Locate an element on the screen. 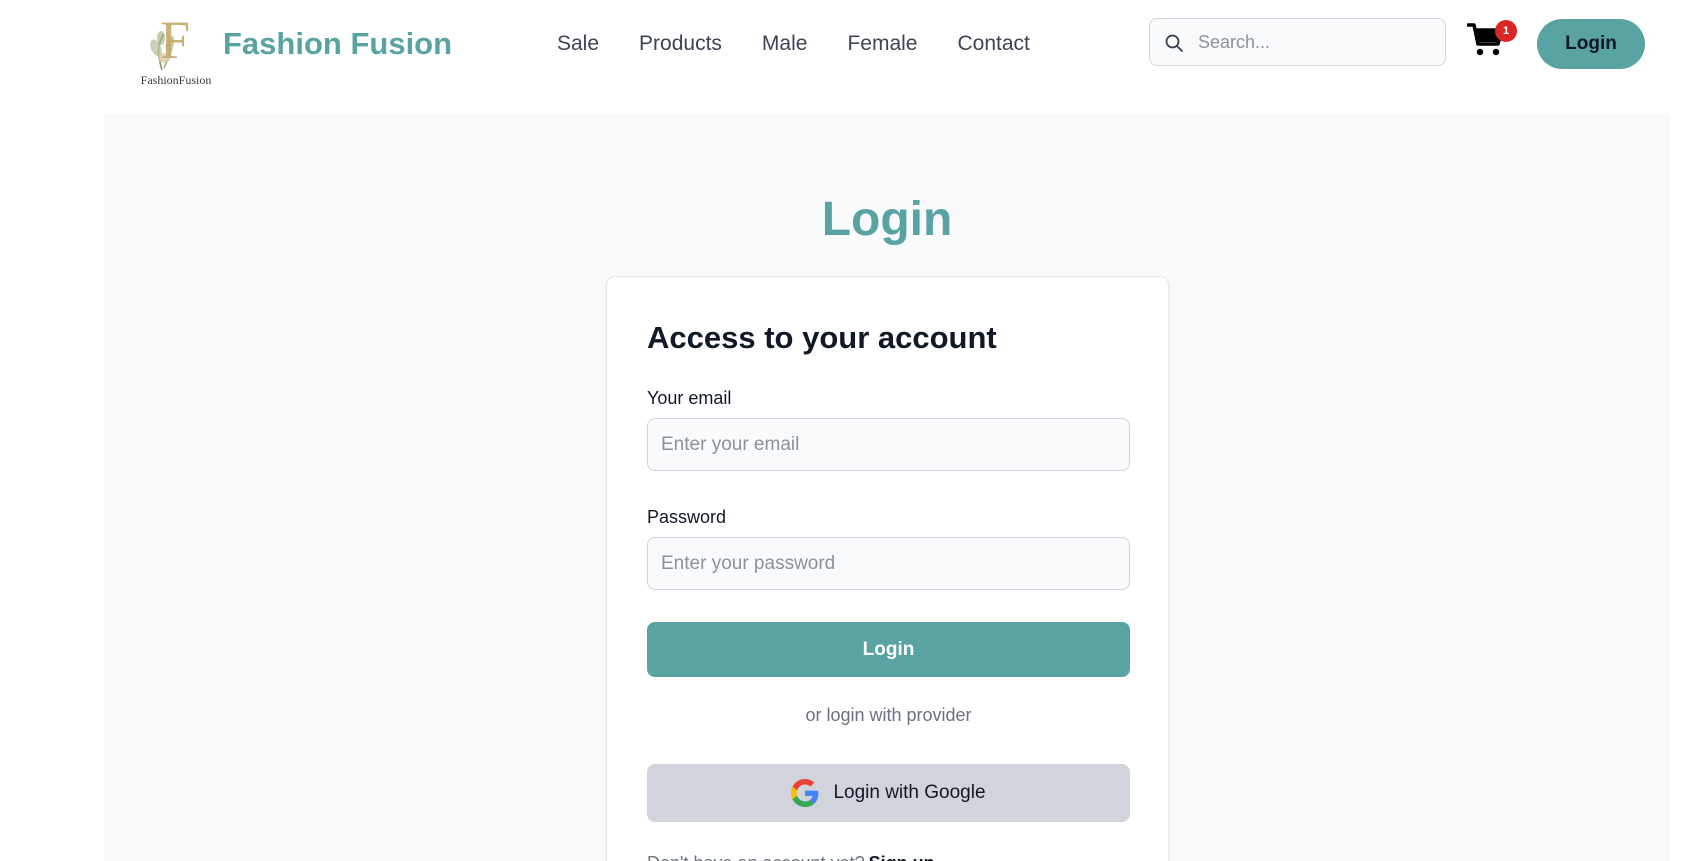 This screenshot has height=861, width=1696. nav-link-products: Products is located at coordinates (680, 44).